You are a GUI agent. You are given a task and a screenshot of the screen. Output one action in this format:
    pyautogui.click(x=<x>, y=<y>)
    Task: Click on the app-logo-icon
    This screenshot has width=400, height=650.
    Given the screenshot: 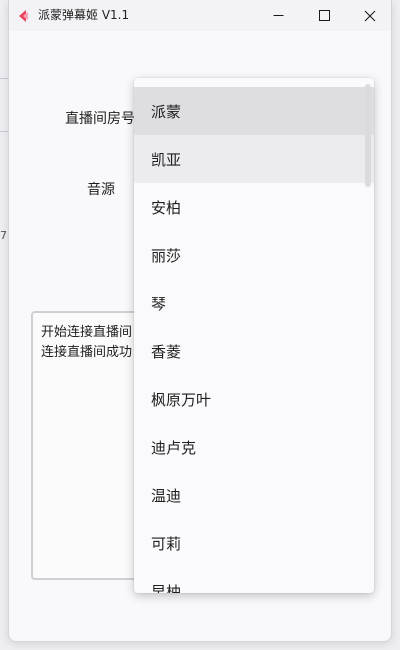 What is the action you would take?
    pyautogui.click(x=23, y=15)
    